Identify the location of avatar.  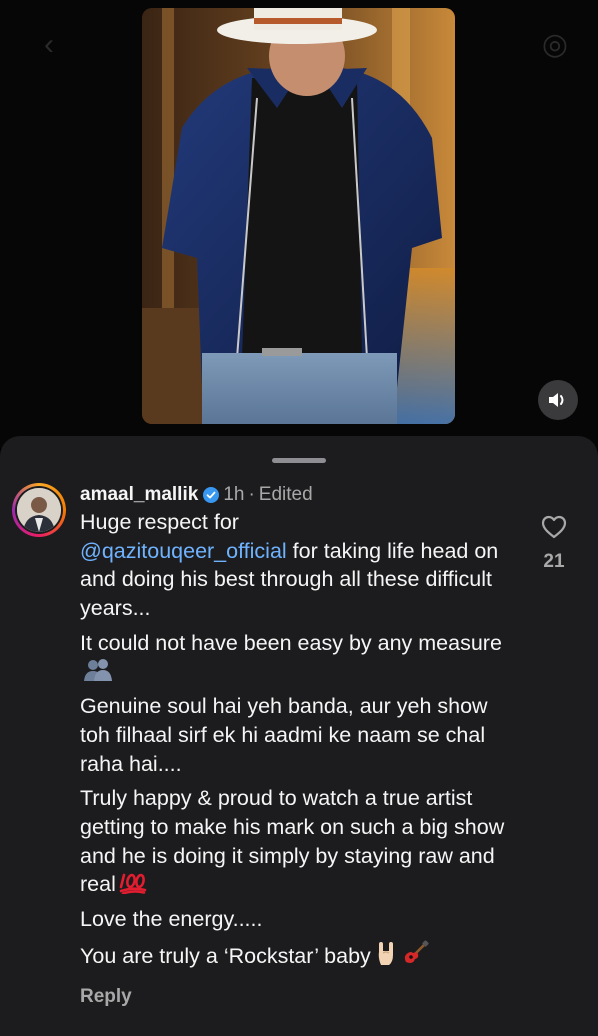
(39, 510).